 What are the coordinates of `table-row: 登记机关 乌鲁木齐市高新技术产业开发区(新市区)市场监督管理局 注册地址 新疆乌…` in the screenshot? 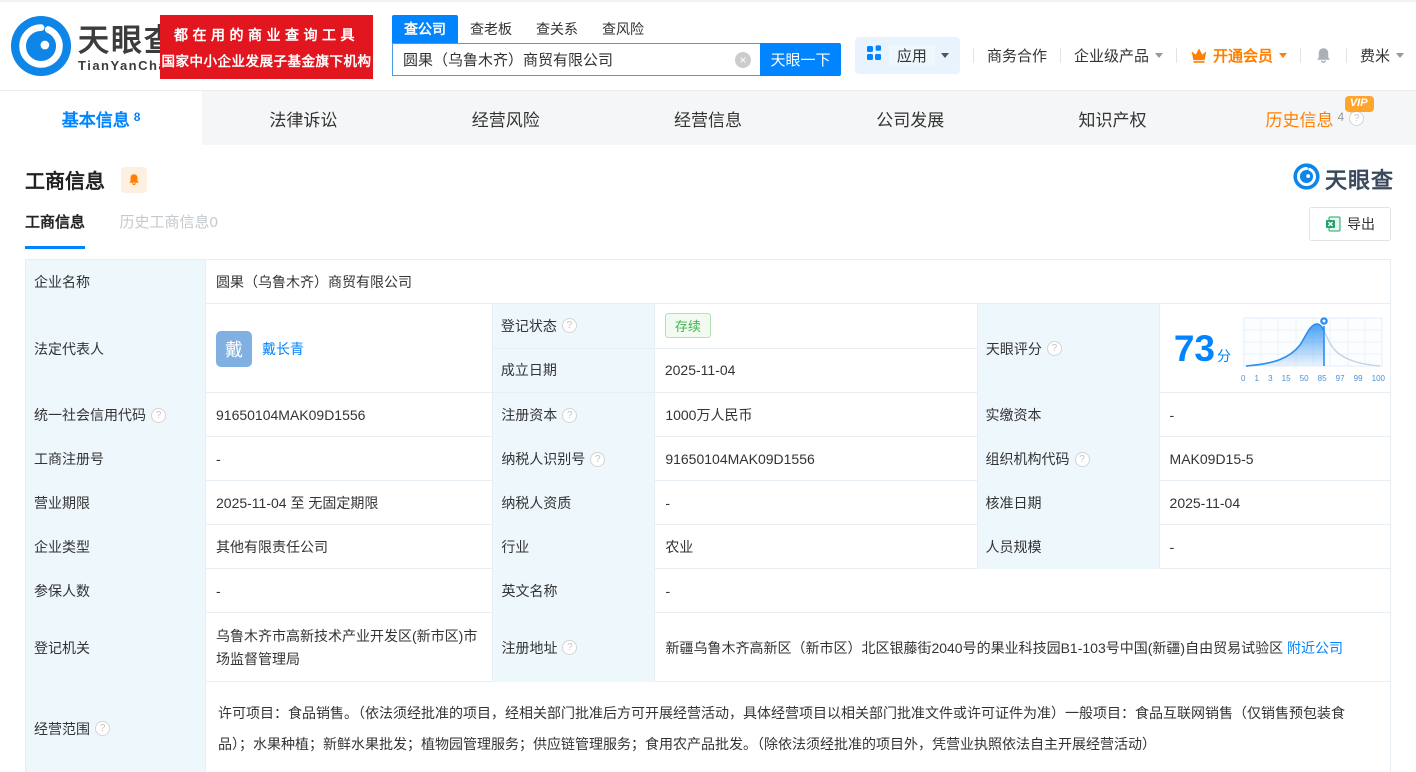 It's located at (708, 647).